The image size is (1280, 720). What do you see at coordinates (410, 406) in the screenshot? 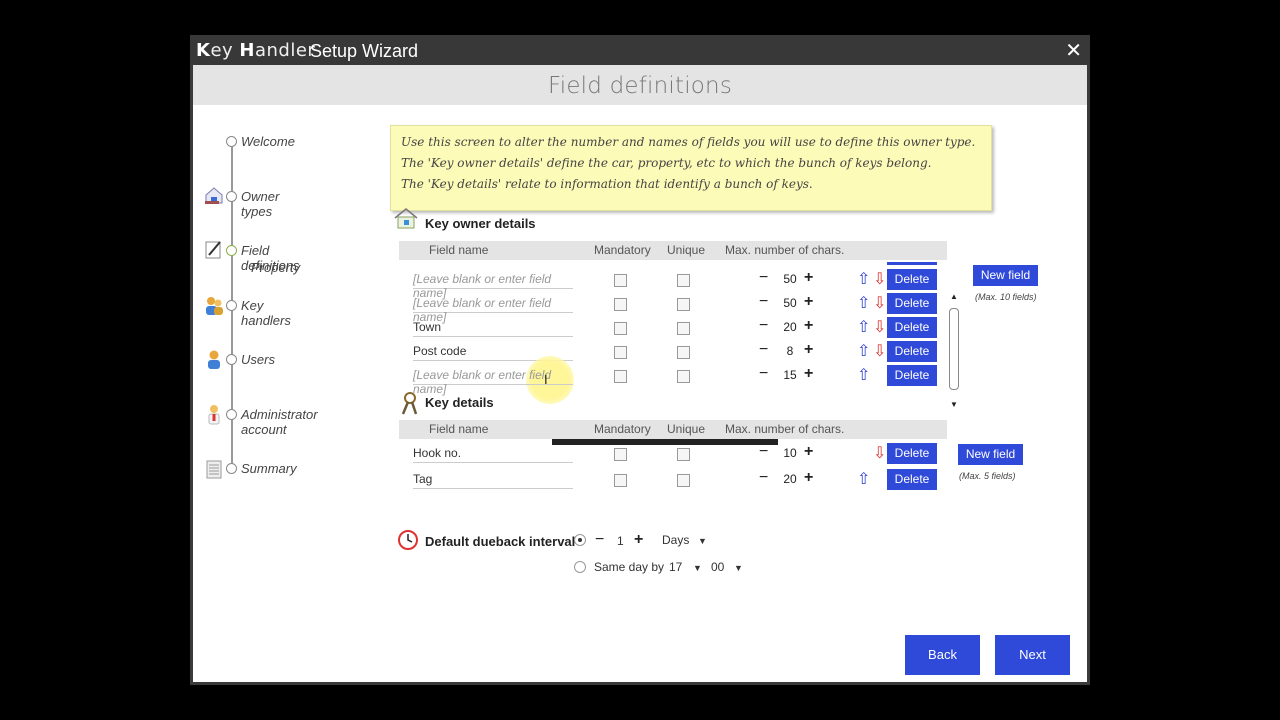
I see `keys-icon` at bounding box center [410, 406].